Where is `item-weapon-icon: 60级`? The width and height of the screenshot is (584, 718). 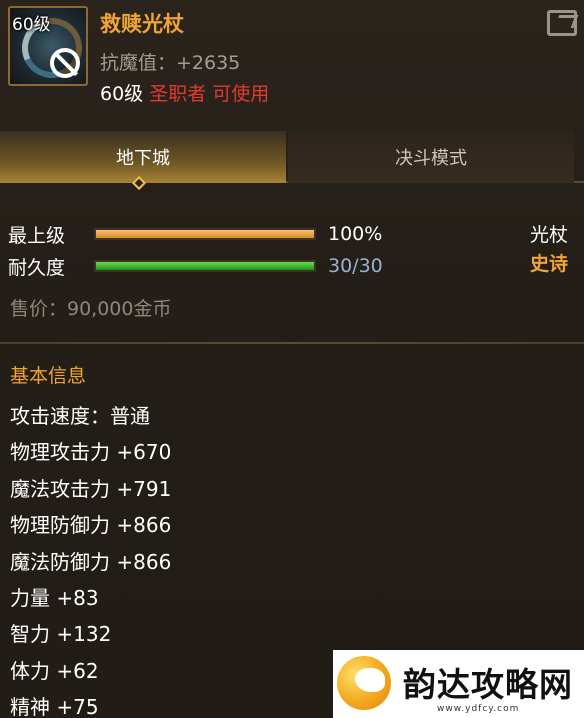 item-weapon-icon: 60级 is located at coordinates (48, 46).